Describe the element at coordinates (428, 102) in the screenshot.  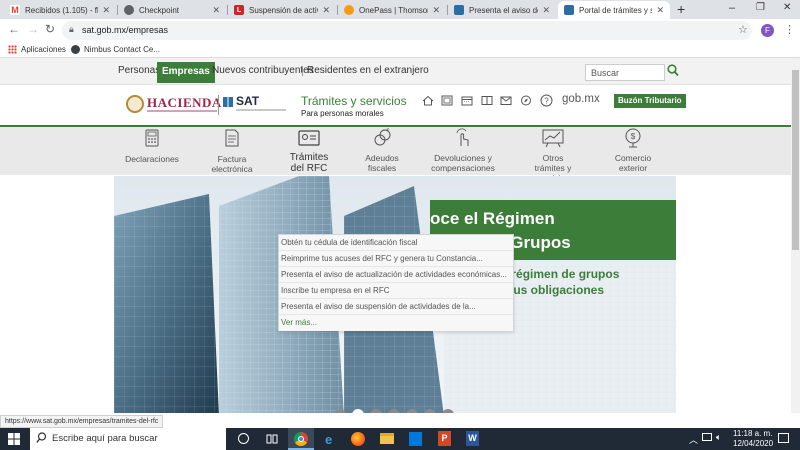
I see `home-icon` at that location.